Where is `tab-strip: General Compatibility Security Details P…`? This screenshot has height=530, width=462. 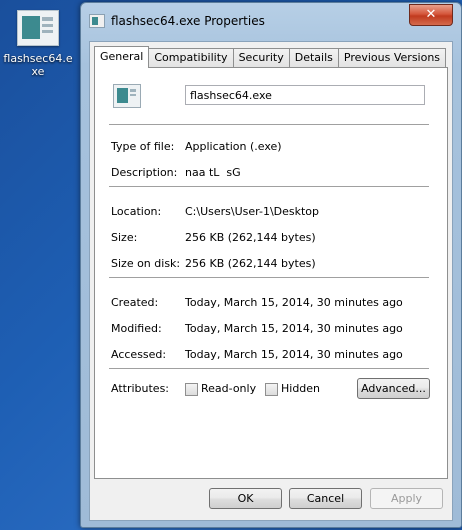
tab-strip: General Compatibility Security Details P… is located at coordinates (270, 57).